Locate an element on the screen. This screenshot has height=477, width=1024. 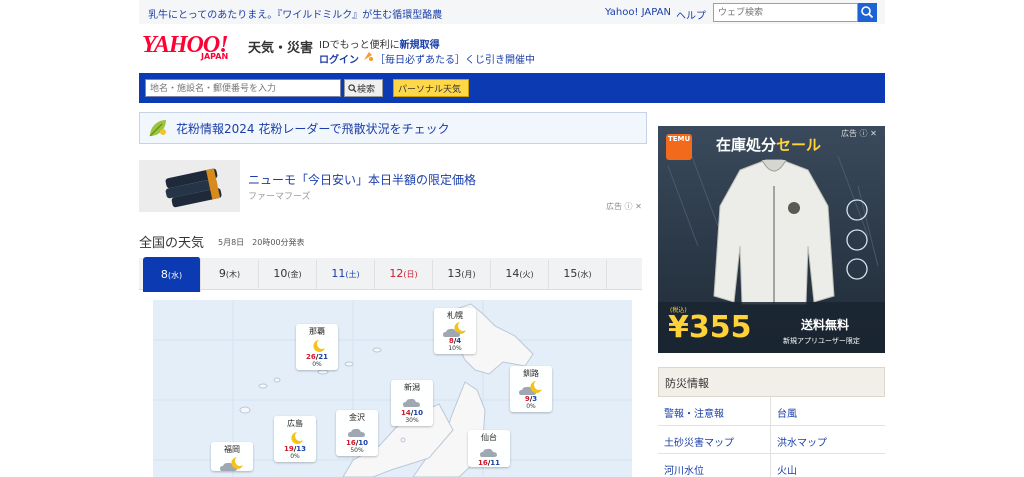
web-search-button is located at coordinates (867, 12).